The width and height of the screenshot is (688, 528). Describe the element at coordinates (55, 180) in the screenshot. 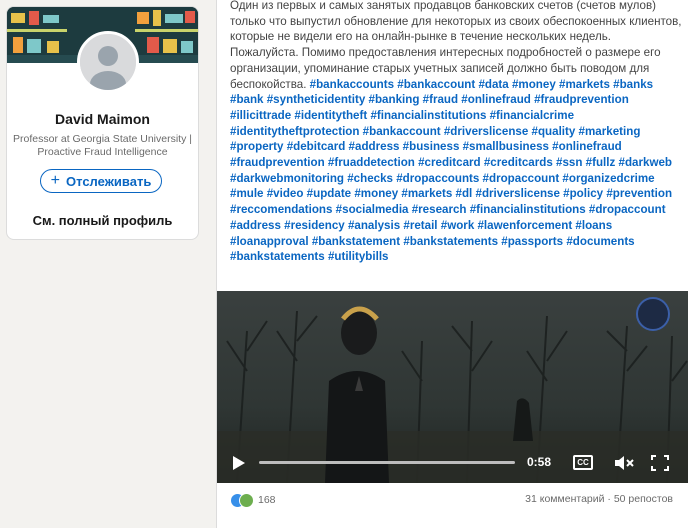

I see `plus-icon: +` at that location.